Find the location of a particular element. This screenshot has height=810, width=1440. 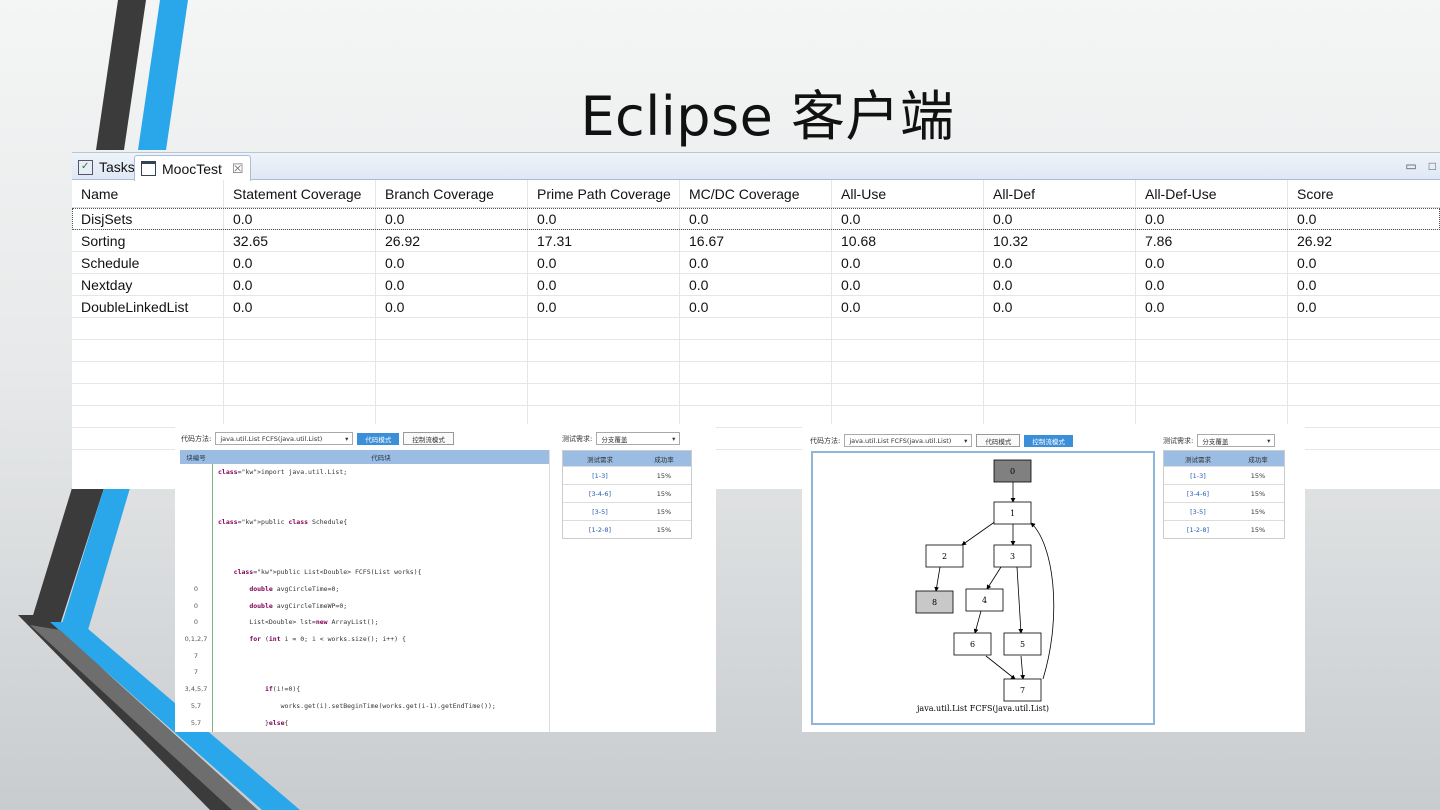

table-row: DisjSets 0.0 0.0 0.0 0.0 0.0 0.0 0.0 0.0 is located at coordinates (756, 219).